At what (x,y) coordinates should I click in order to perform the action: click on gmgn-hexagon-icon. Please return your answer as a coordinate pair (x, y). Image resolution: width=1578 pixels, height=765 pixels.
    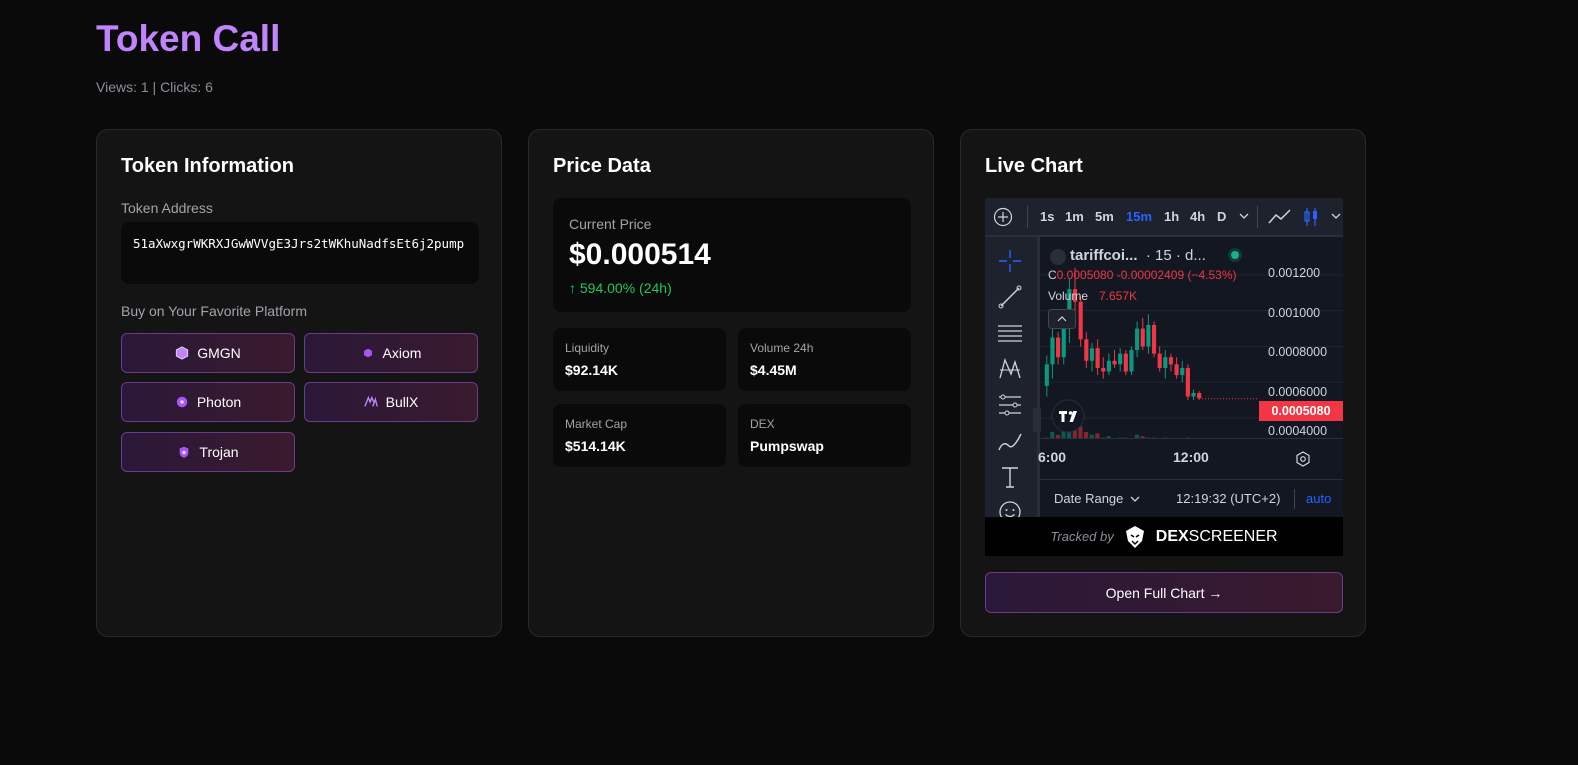
    Looking at the image, I should click on (182, 353).